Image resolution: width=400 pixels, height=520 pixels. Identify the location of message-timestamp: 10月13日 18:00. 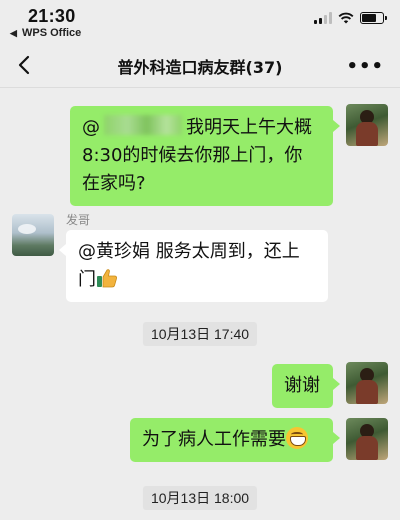
(200, 498).